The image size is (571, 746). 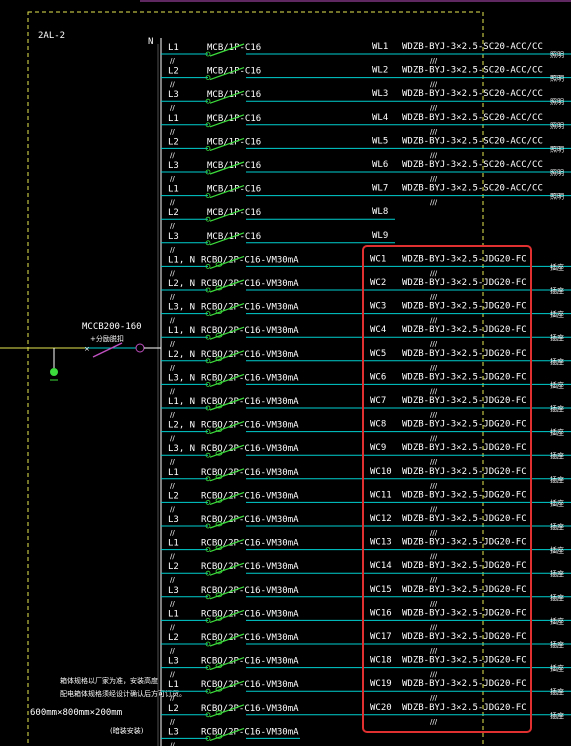 I want to click on circuit-id: WL8, so click(x=380, y=212).